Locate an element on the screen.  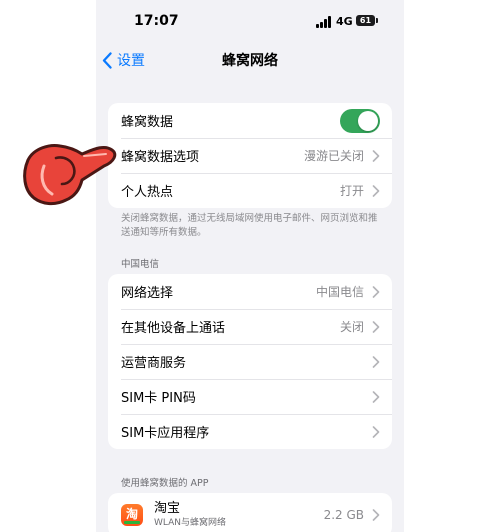
cellular-data-options-value: 漫游已关闭 is located at coordinates (333, 156).